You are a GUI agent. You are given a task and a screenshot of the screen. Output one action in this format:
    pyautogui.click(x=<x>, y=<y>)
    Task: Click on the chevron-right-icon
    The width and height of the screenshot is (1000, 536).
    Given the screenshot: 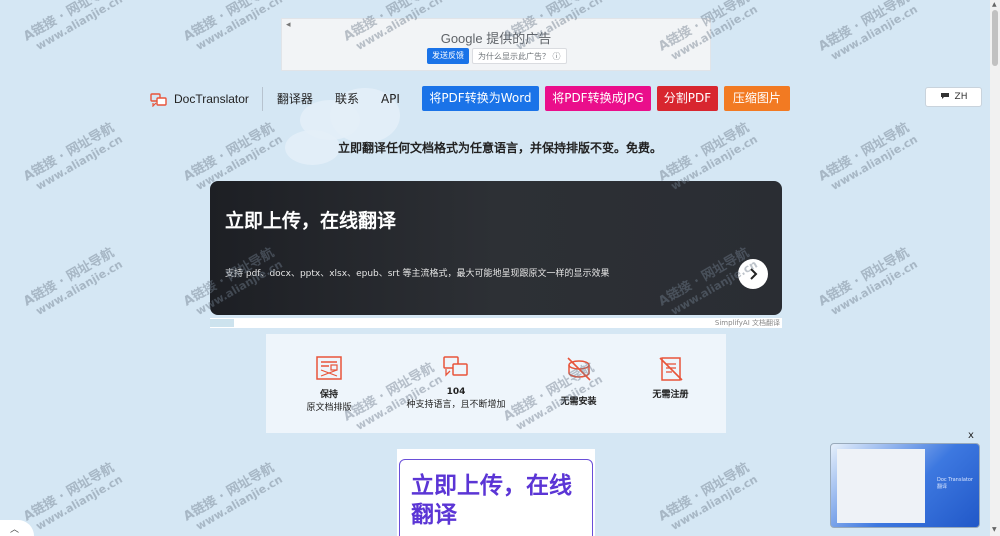 What is the action you would take?
    pyautogui.click(x=754, y=274)
    